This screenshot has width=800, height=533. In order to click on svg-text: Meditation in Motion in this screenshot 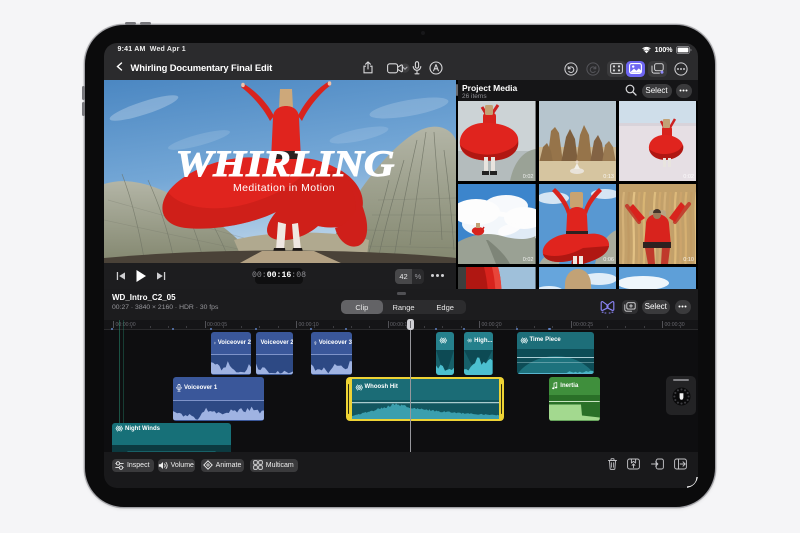, I will do `click(284, 188)`.